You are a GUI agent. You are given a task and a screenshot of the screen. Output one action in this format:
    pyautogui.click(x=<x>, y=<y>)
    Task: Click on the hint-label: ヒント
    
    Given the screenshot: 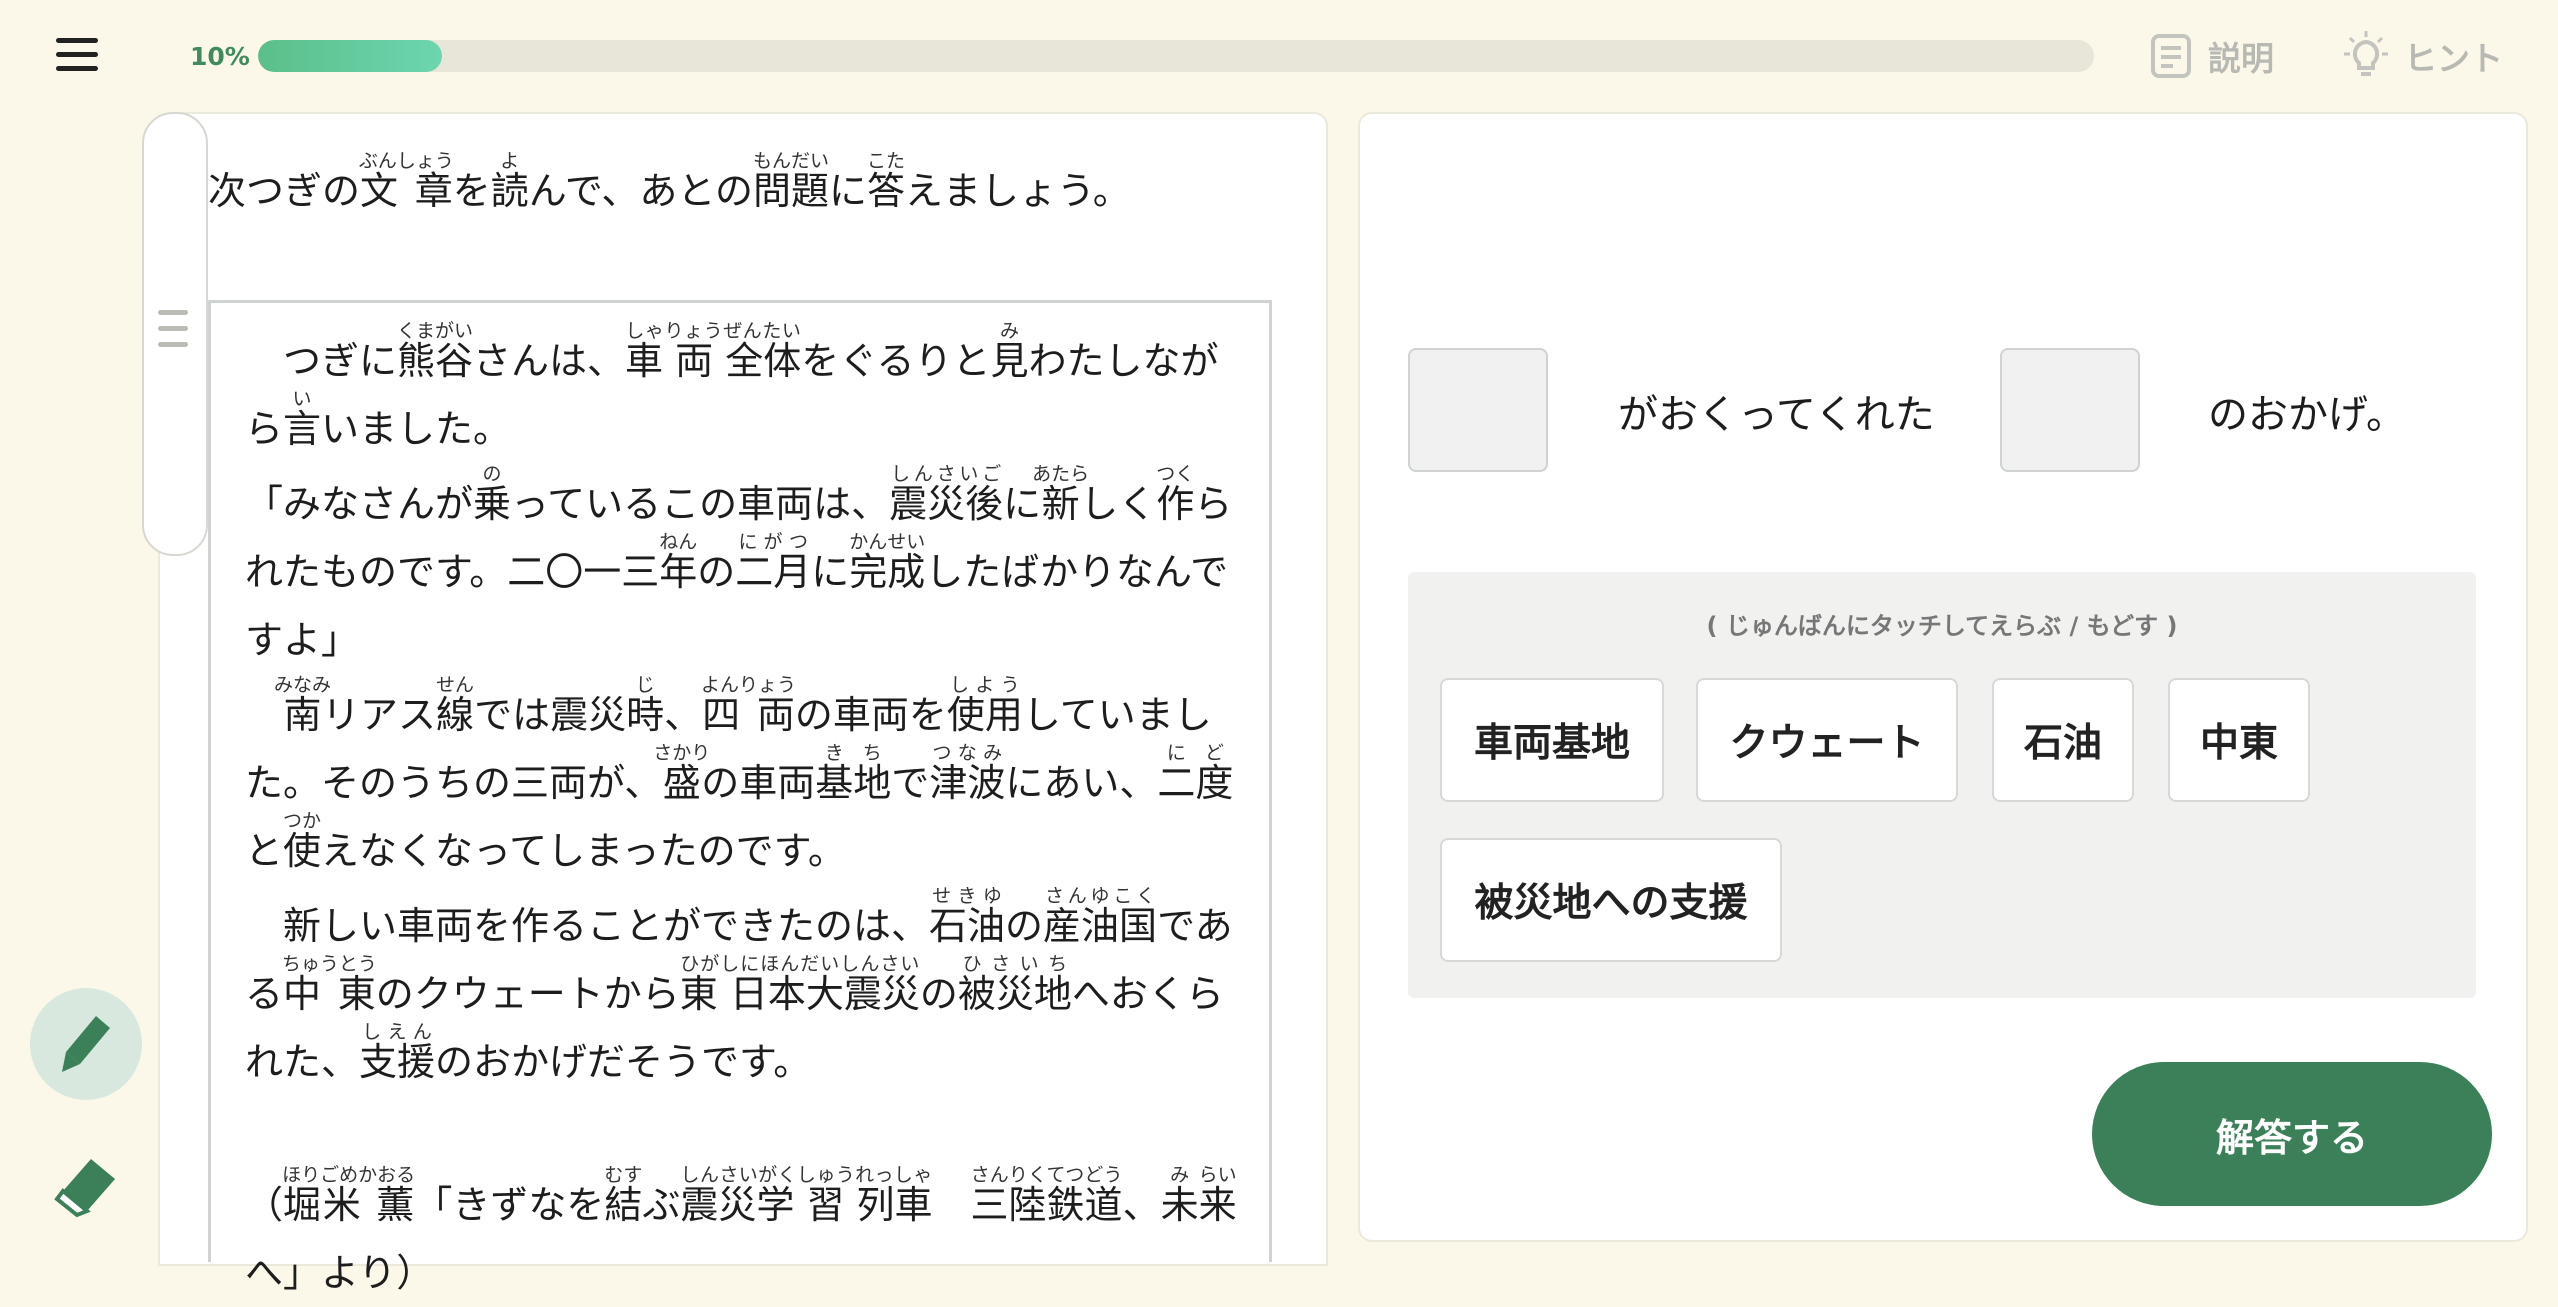 What is the action you would take?
    pyautogui.click(x=2453, y=58)
    